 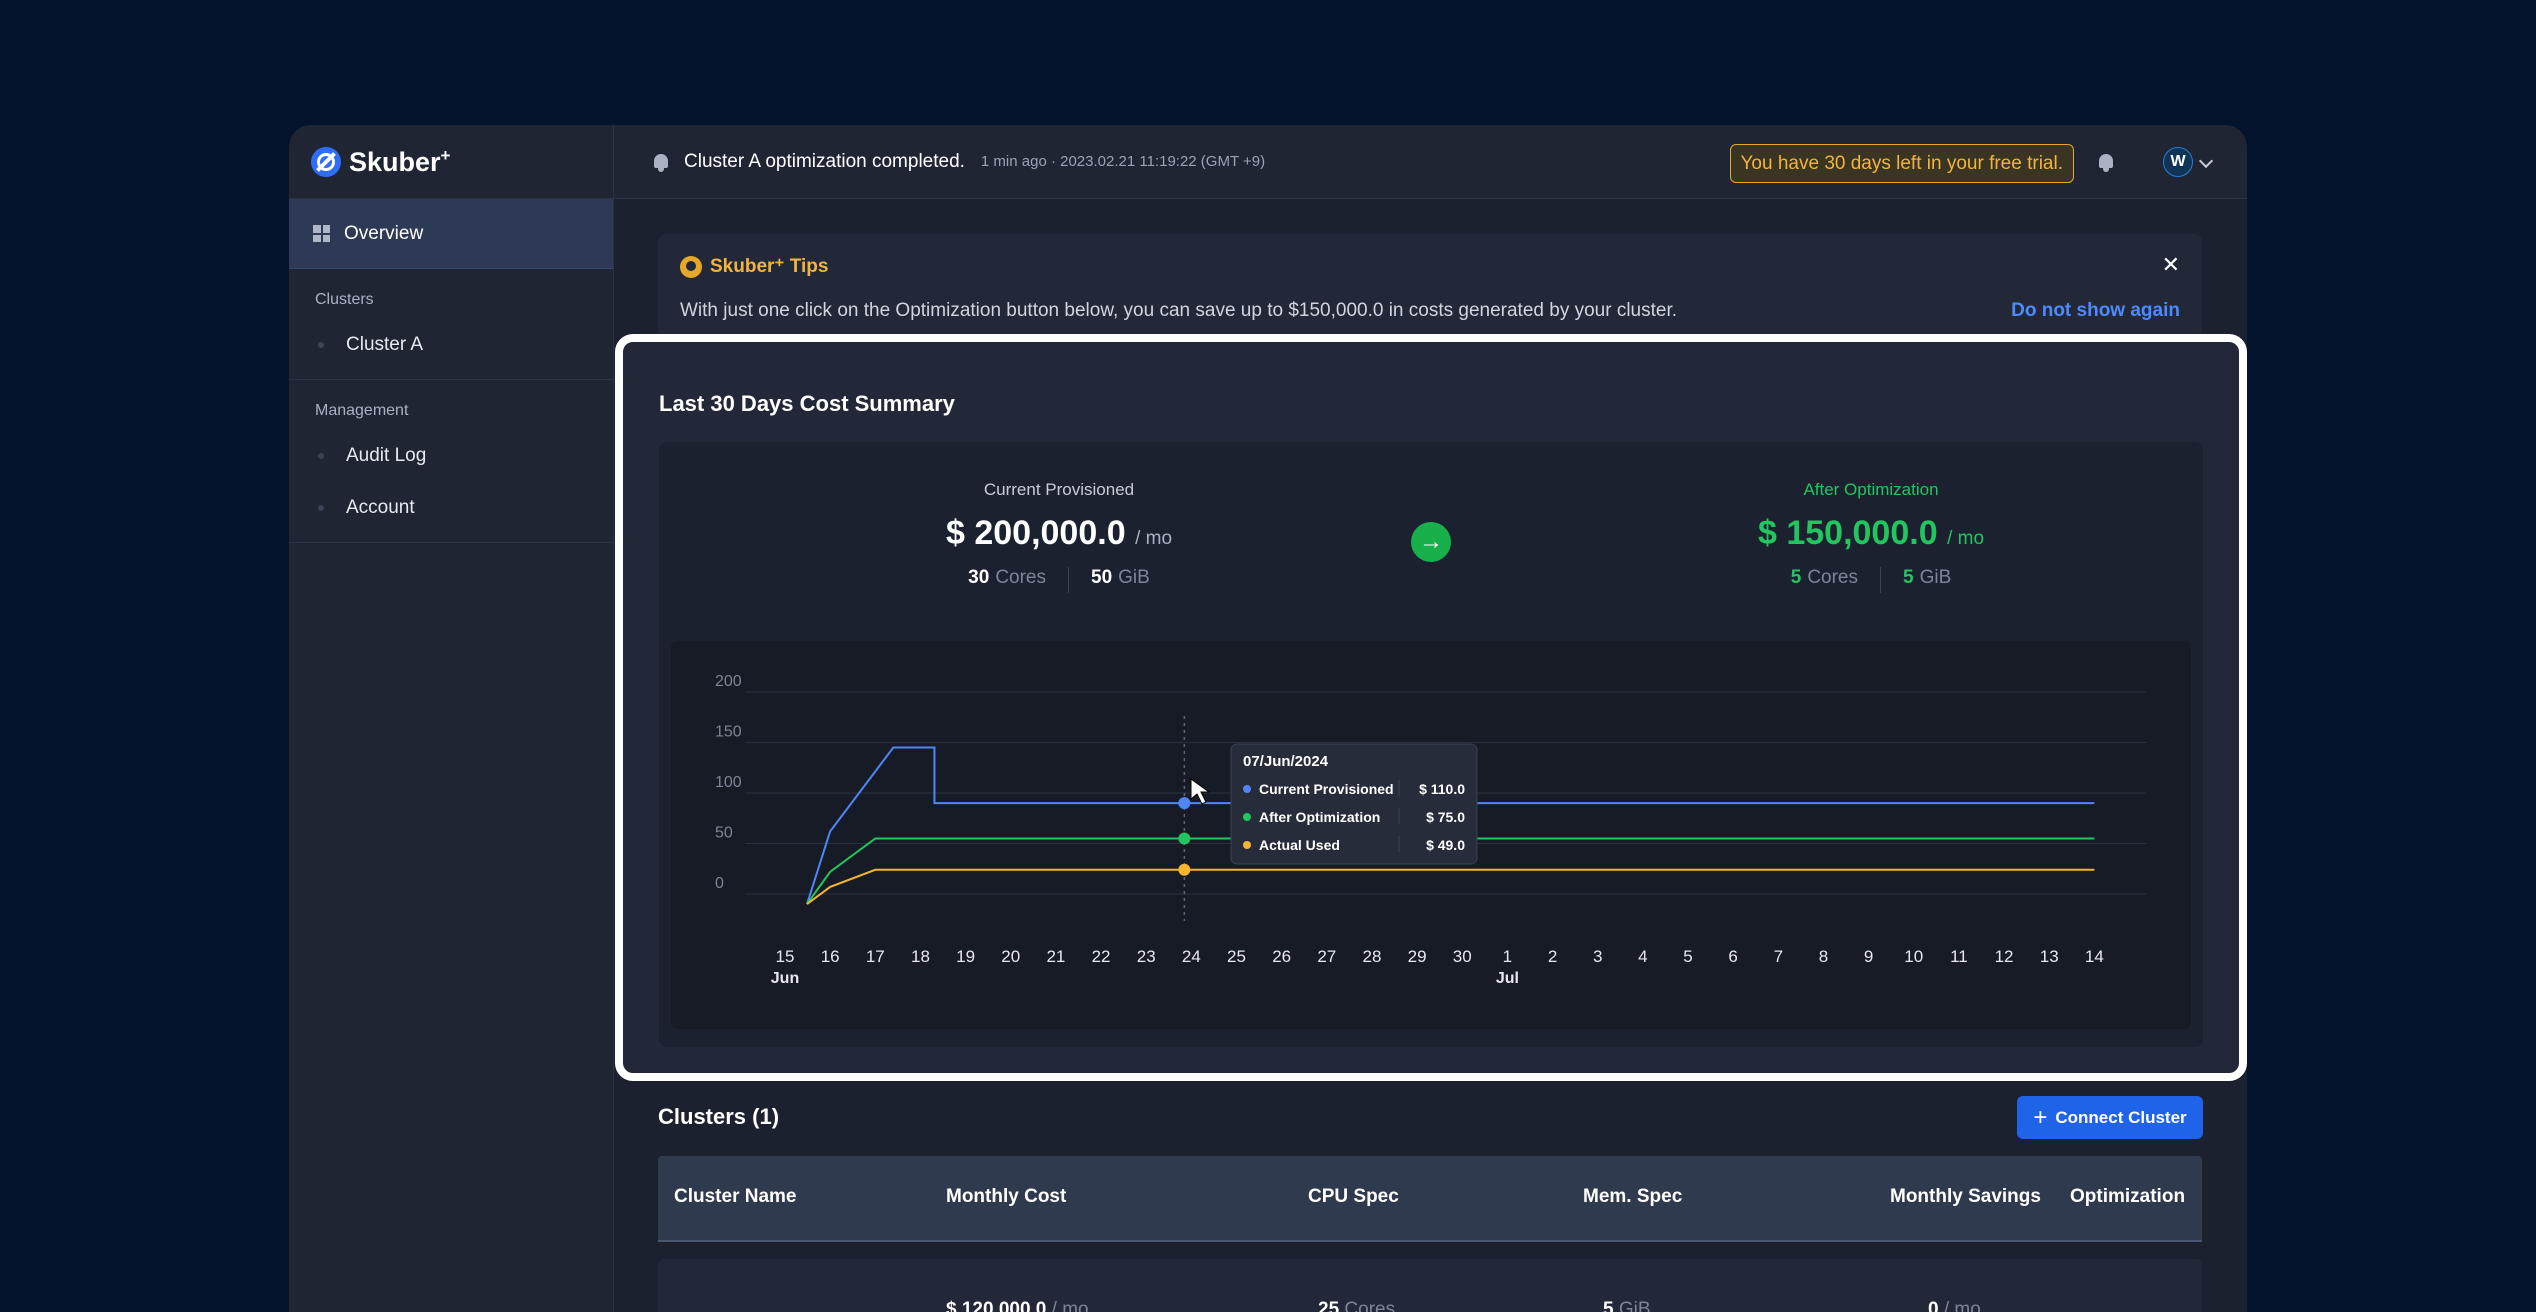 What do you see at coordinates (1507, 978) in the screenshot?
I see `x-month-label: Jul` at bounding box center [1507, 978].